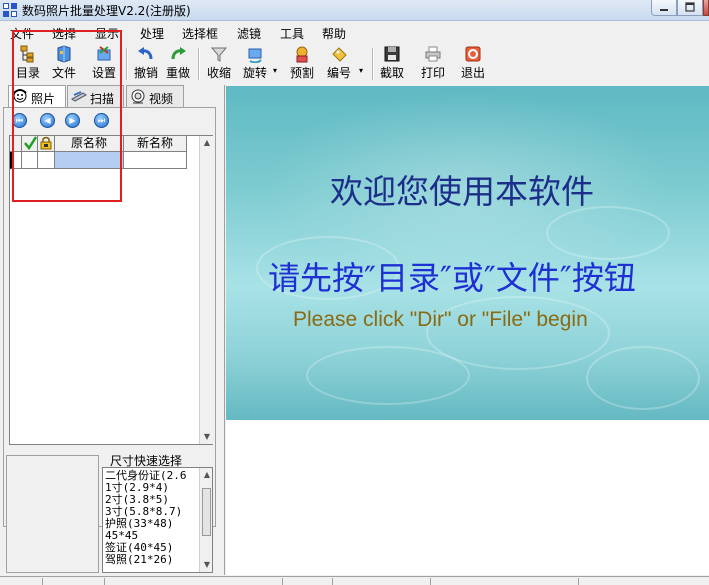  I want to click on size-list-item: 签证(40*45), so click(139, 548).